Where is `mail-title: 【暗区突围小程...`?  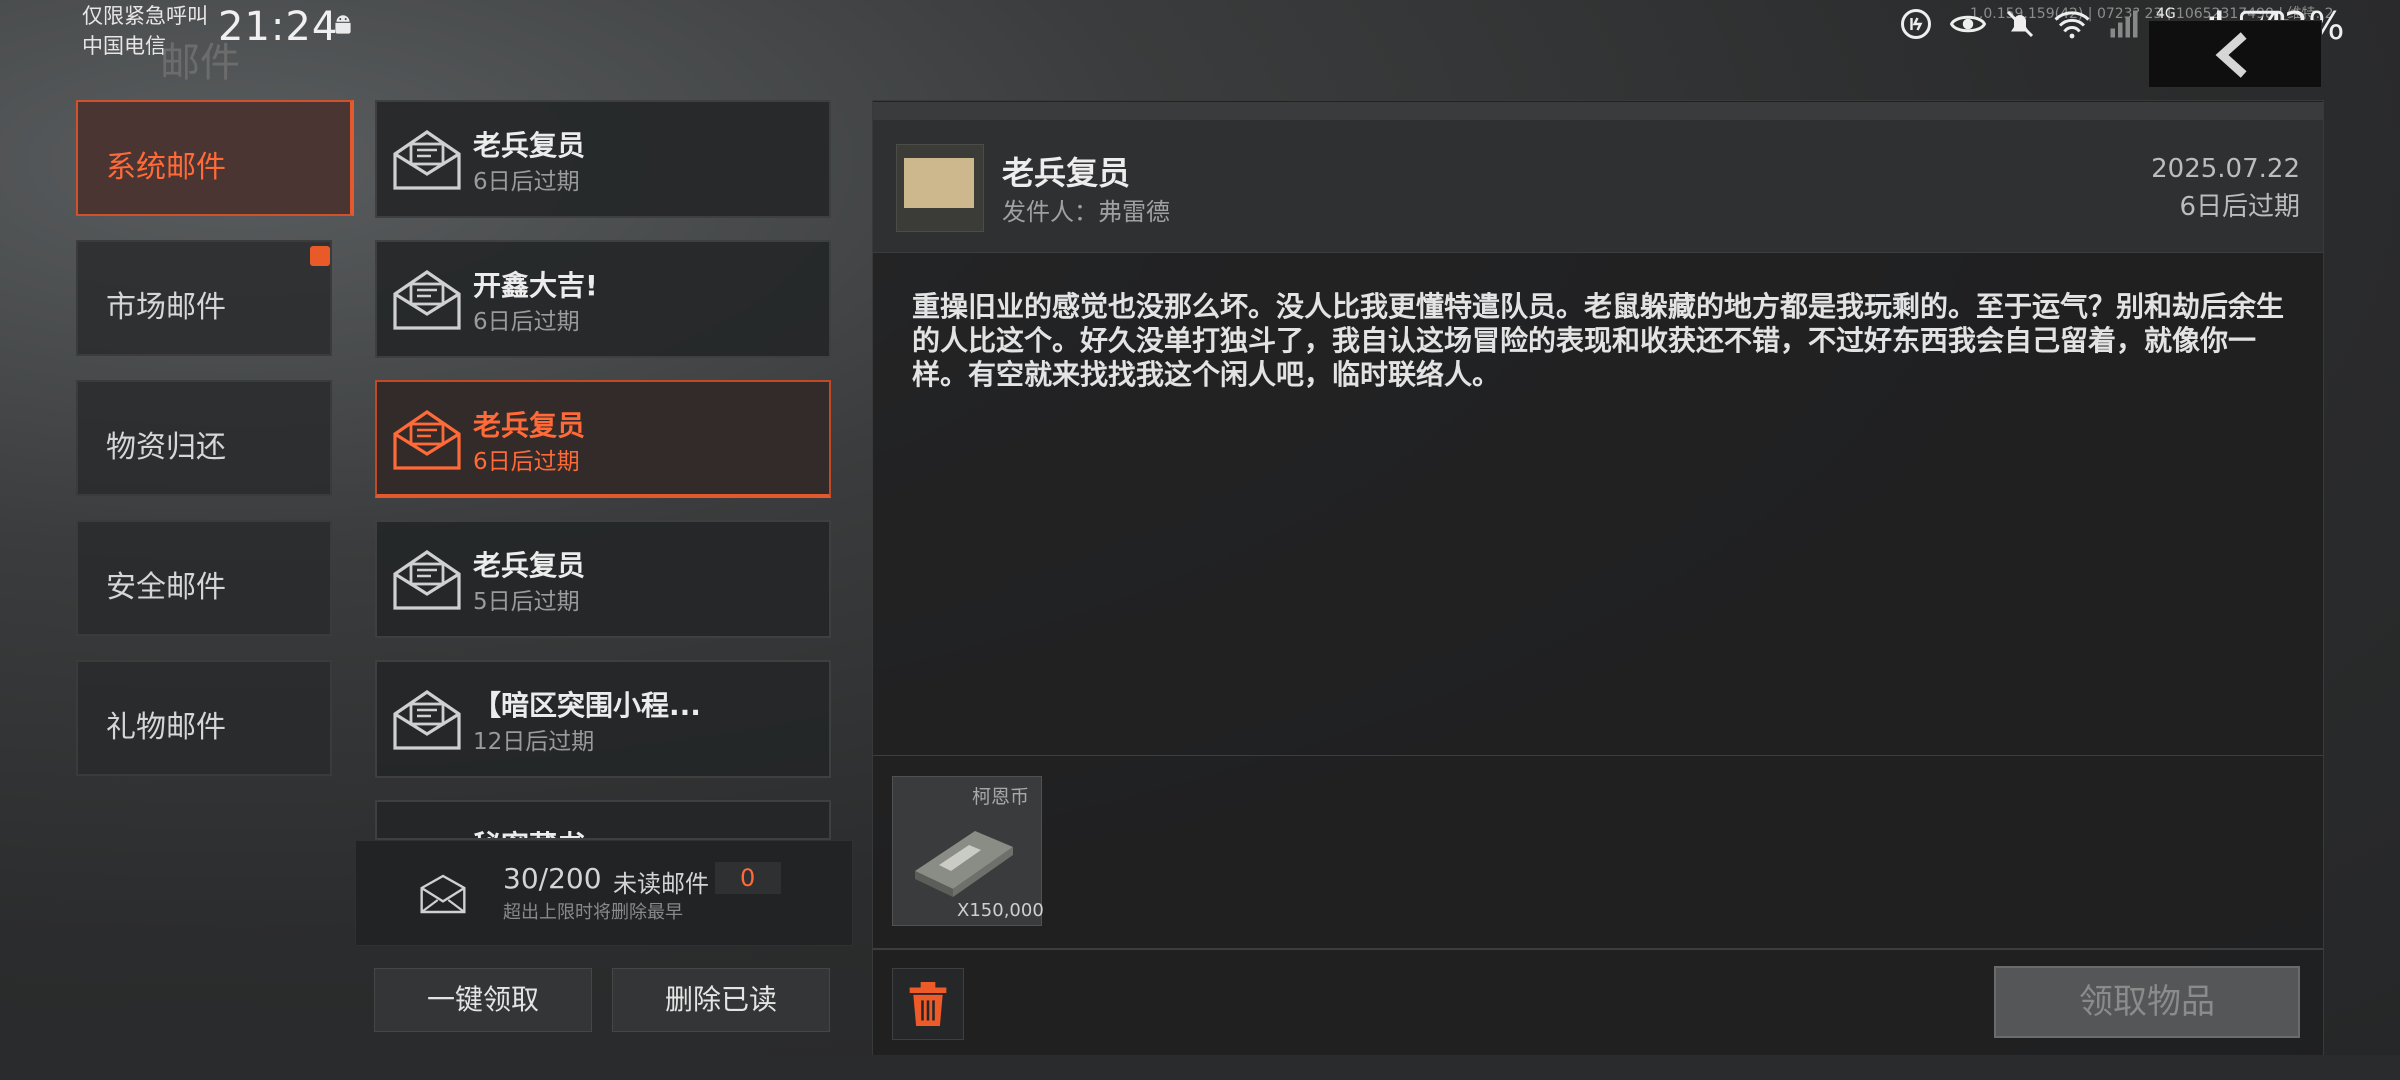
mail-title: 【暗区突围小程... is located at coordinates (587, 705).